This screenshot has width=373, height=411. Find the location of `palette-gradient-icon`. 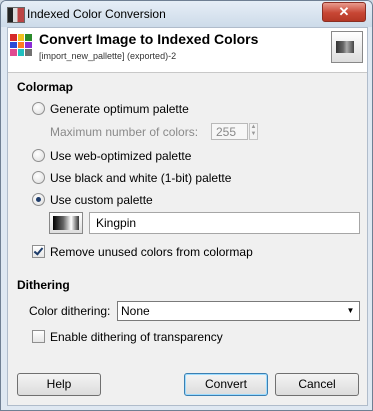

palette-gradient-icon is located at coordinates (66, 223).